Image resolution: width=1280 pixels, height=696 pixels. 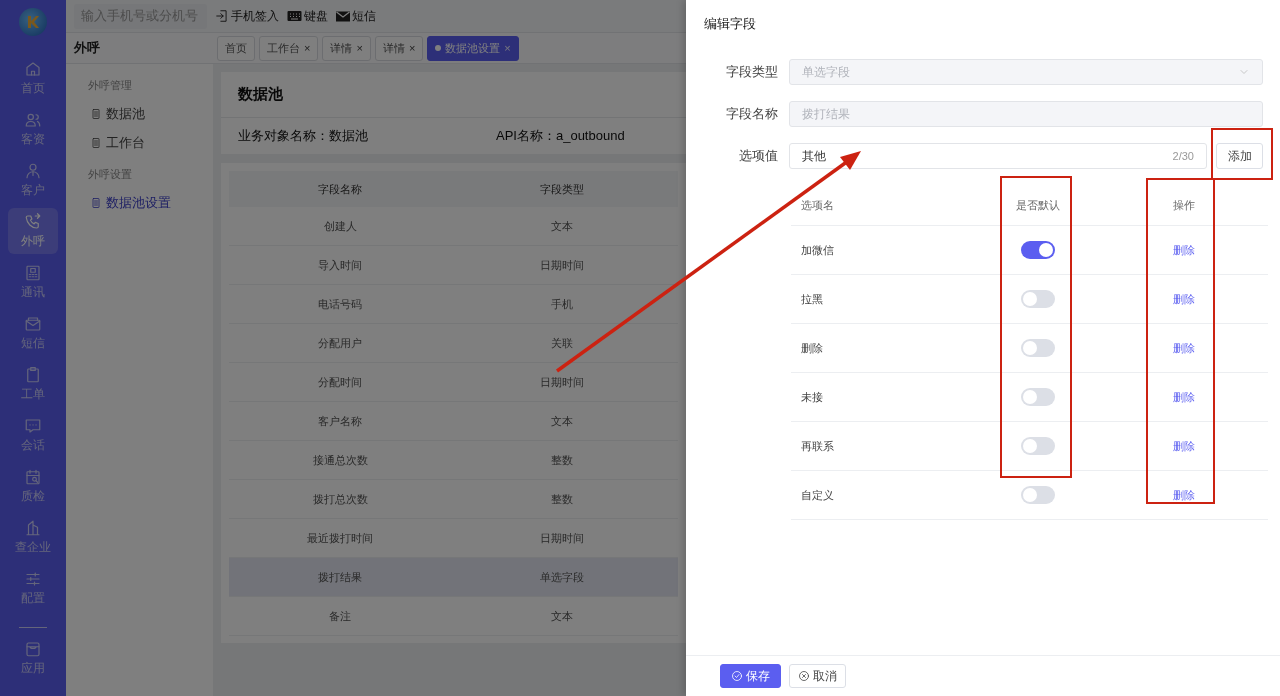 I want to click on sliders-icon, so click(x=33, y=578).